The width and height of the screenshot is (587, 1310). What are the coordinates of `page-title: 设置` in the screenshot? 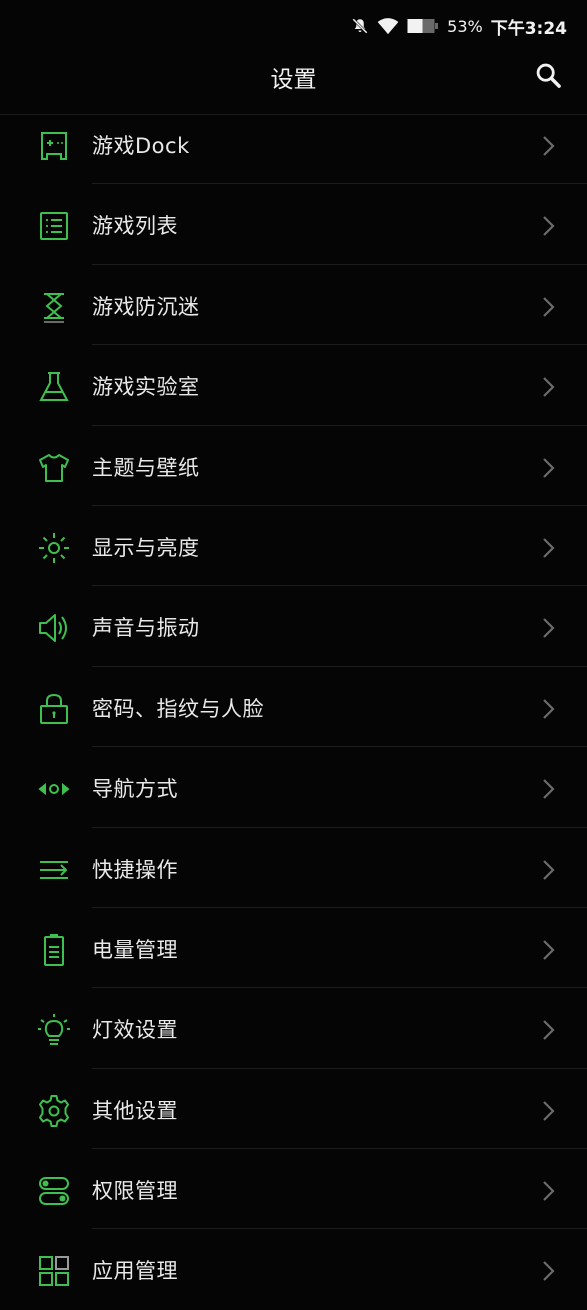 It's located at (293, 80).